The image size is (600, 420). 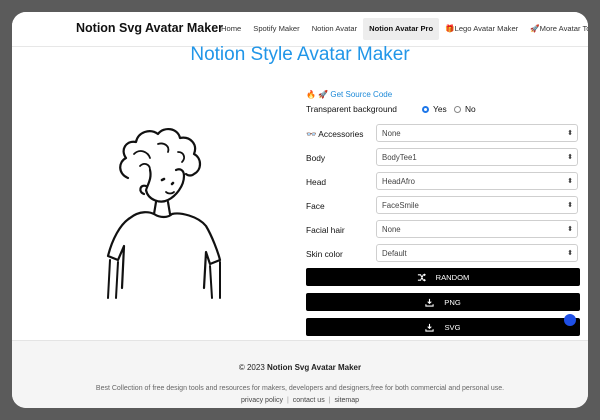 What do you see at coordinates (425, 109) in the screenshot?
I see `radio-yes-dot` at bounding box center [425, 109].